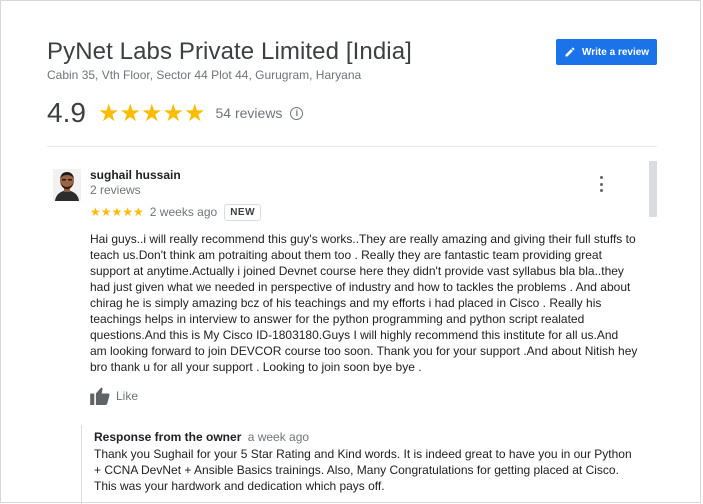  What do you see at coordinates (151, 113) in the screenshot?
I see `rating-stars: ★★★★★` at bounding box center [151, 113].